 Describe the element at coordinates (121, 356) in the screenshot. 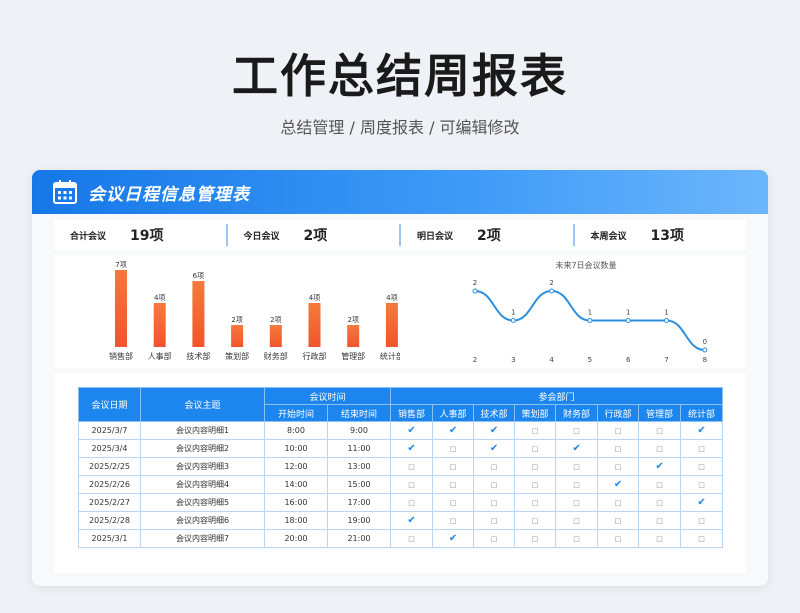

I see `bar-category-label: 销售部` at that location.